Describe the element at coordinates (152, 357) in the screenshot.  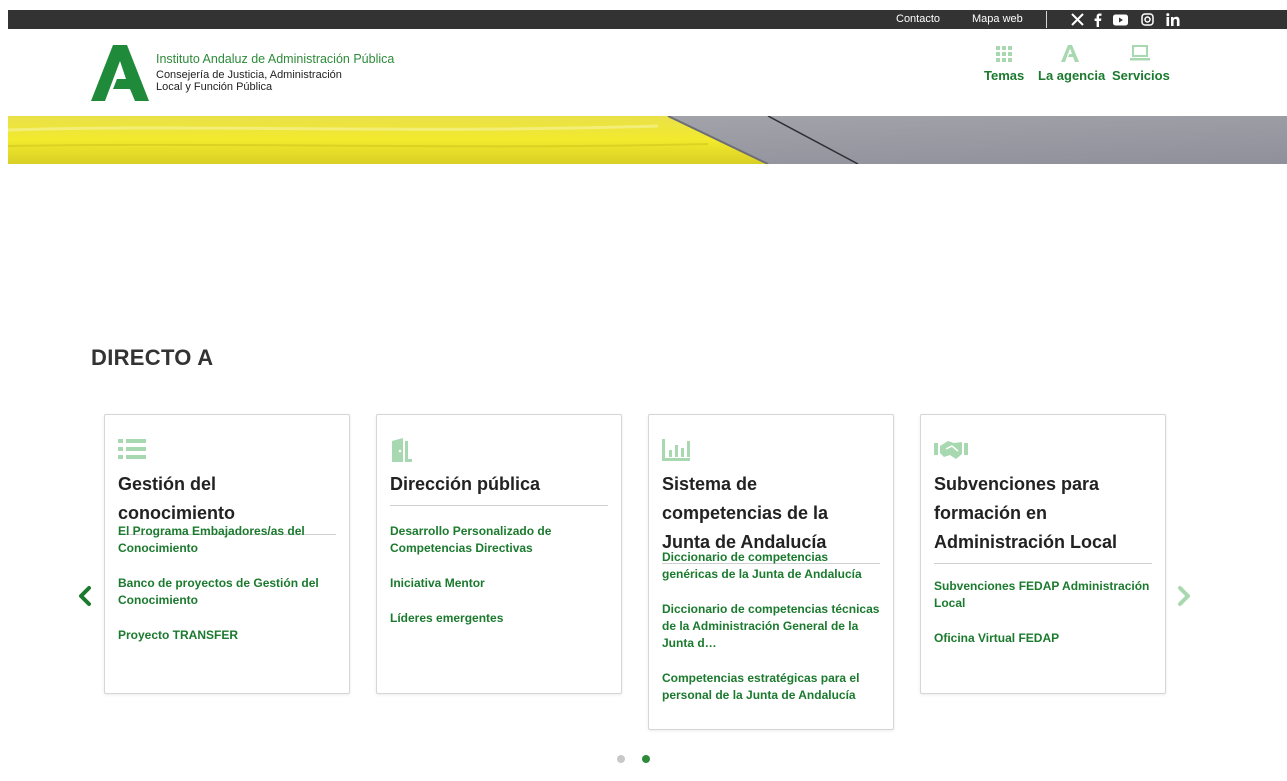
I see `section-title: DIRECTO A` at that location.